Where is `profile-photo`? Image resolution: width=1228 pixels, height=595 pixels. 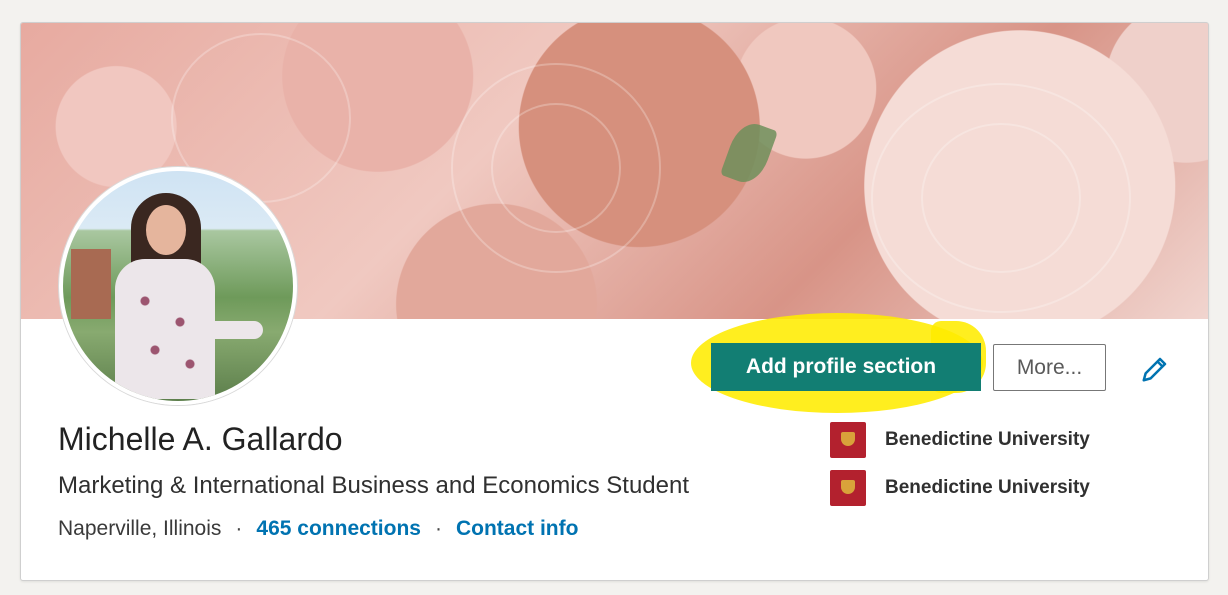
profile-photo is located at coordinates (178, 286).